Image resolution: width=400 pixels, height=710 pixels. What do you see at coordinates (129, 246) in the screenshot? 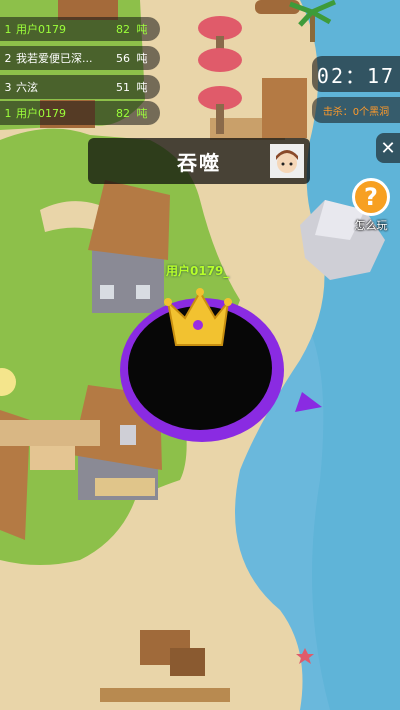
I see `stone-house` at bounding box center [129, 246].